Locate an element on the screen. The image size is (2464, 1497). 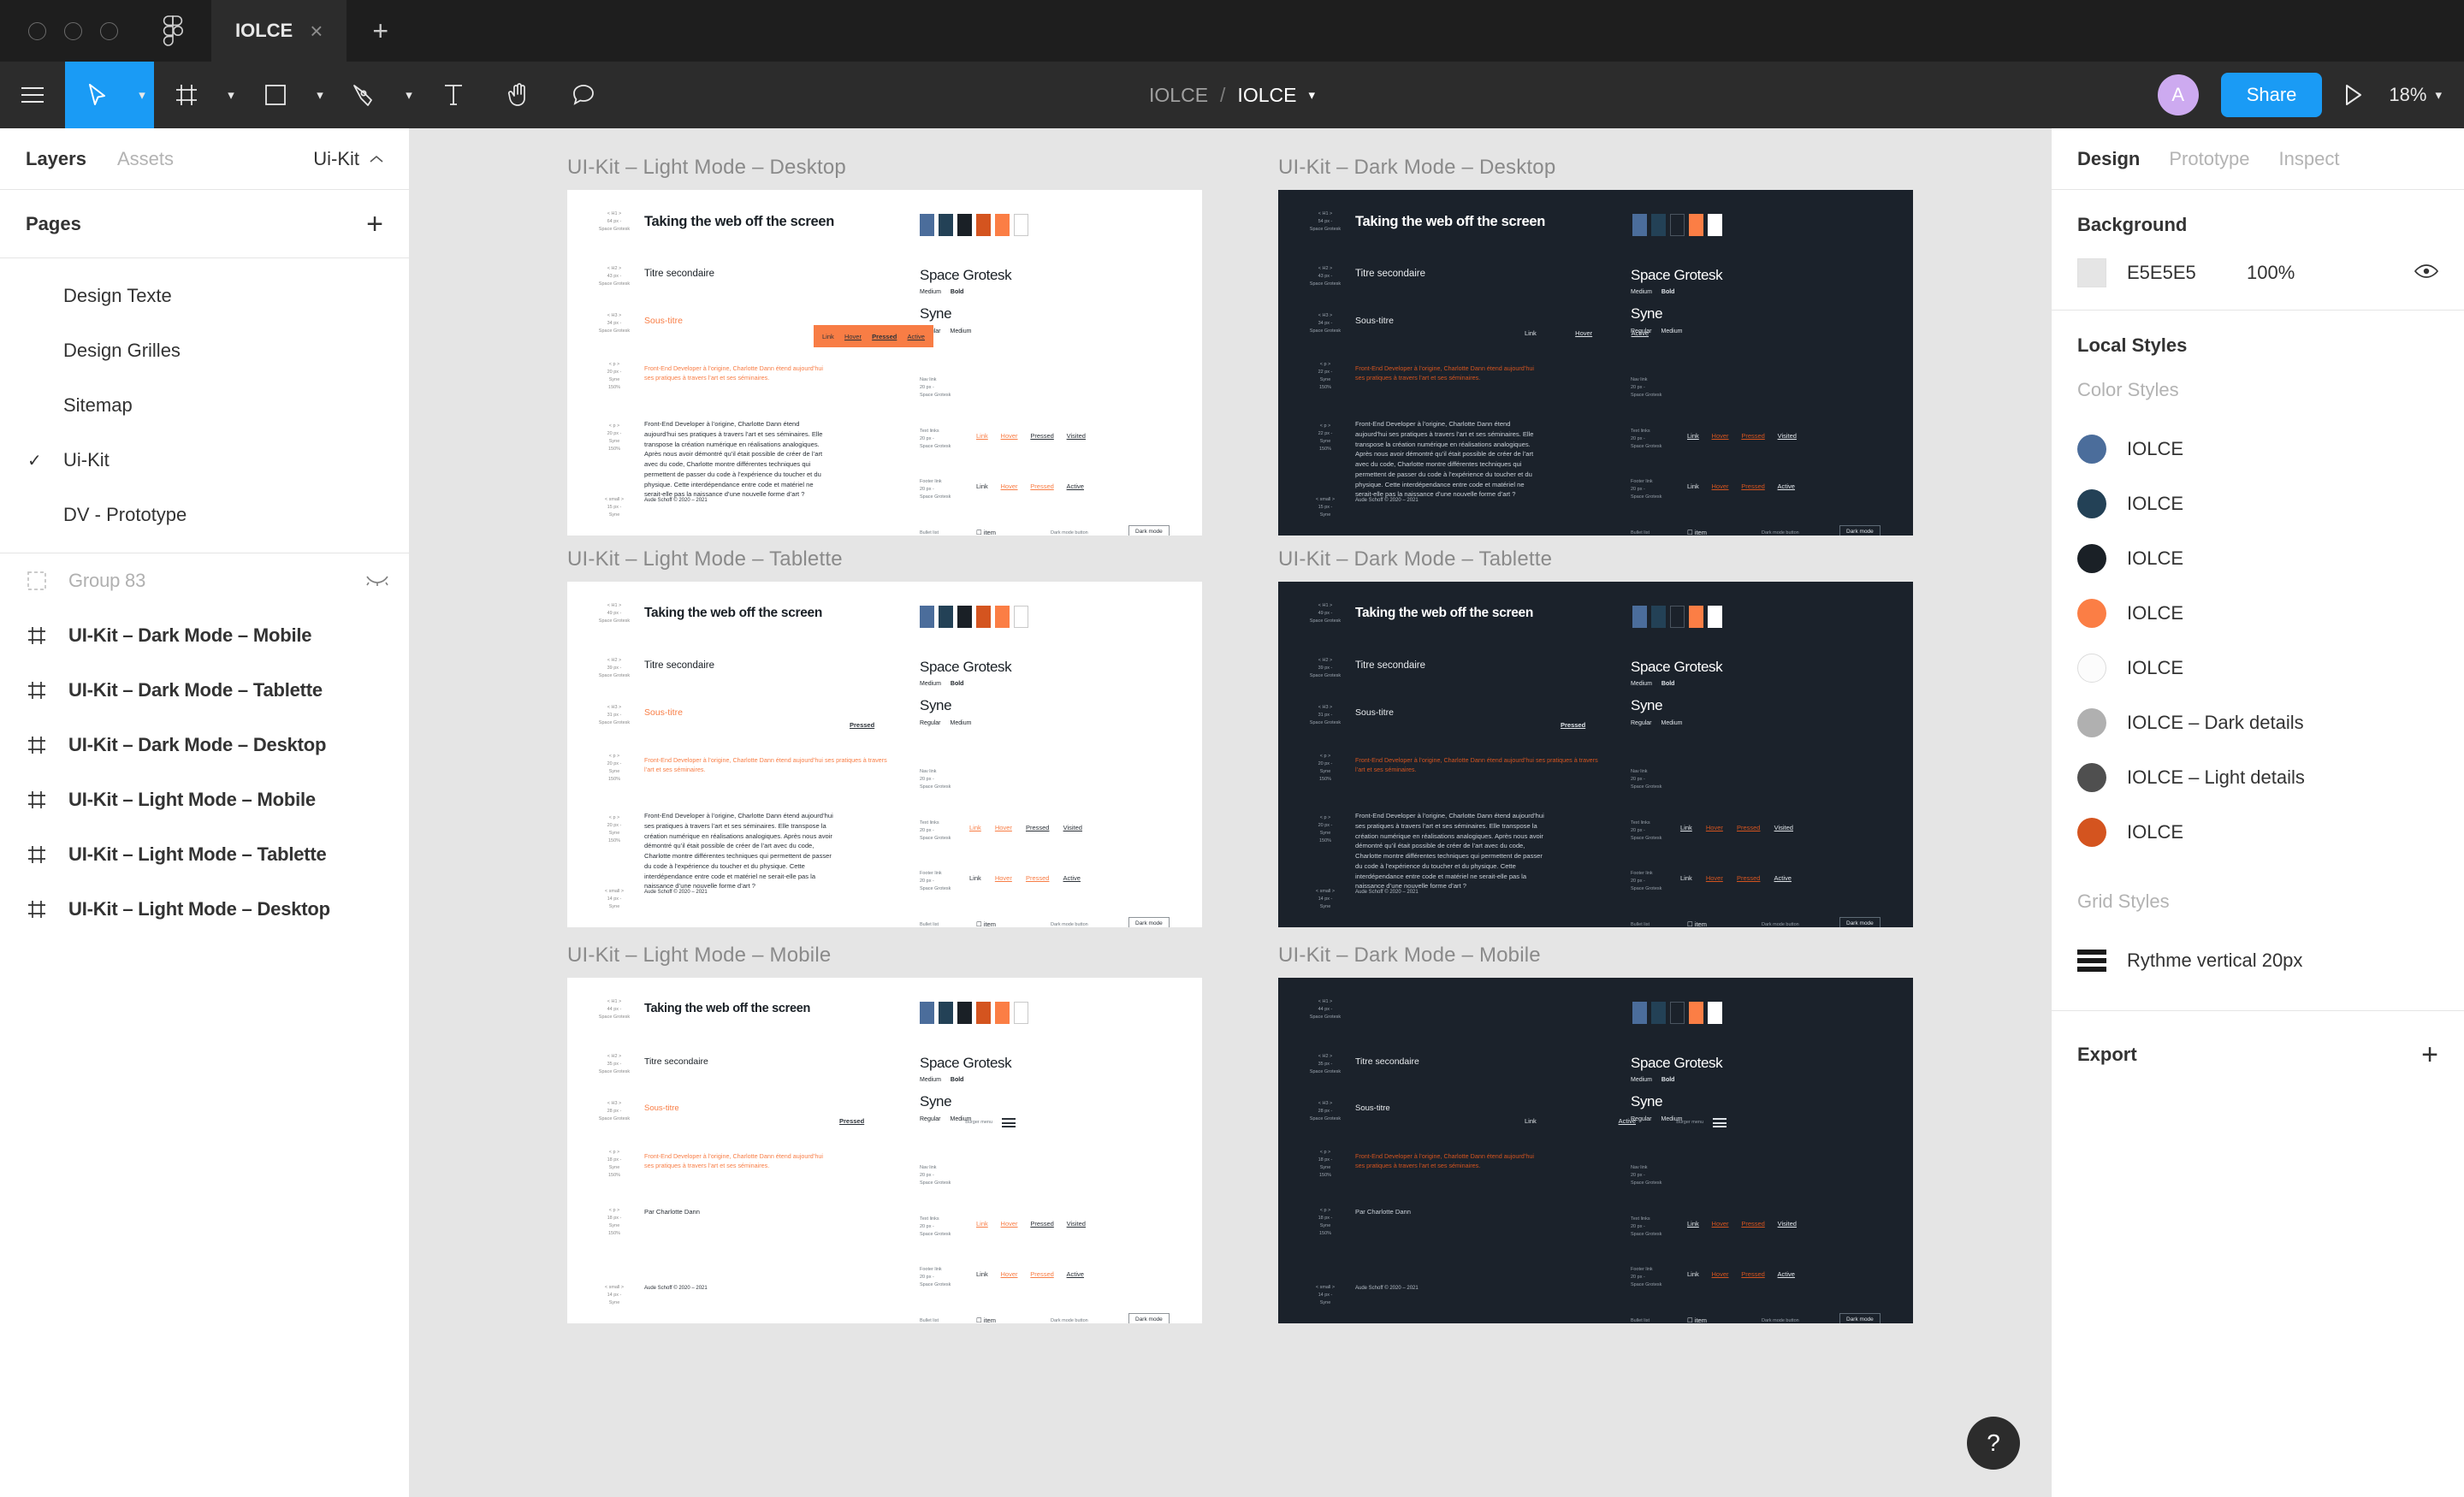
layer-row: UI-Kit – Dark Mode – Mobile is located at coordinates (204, 635).